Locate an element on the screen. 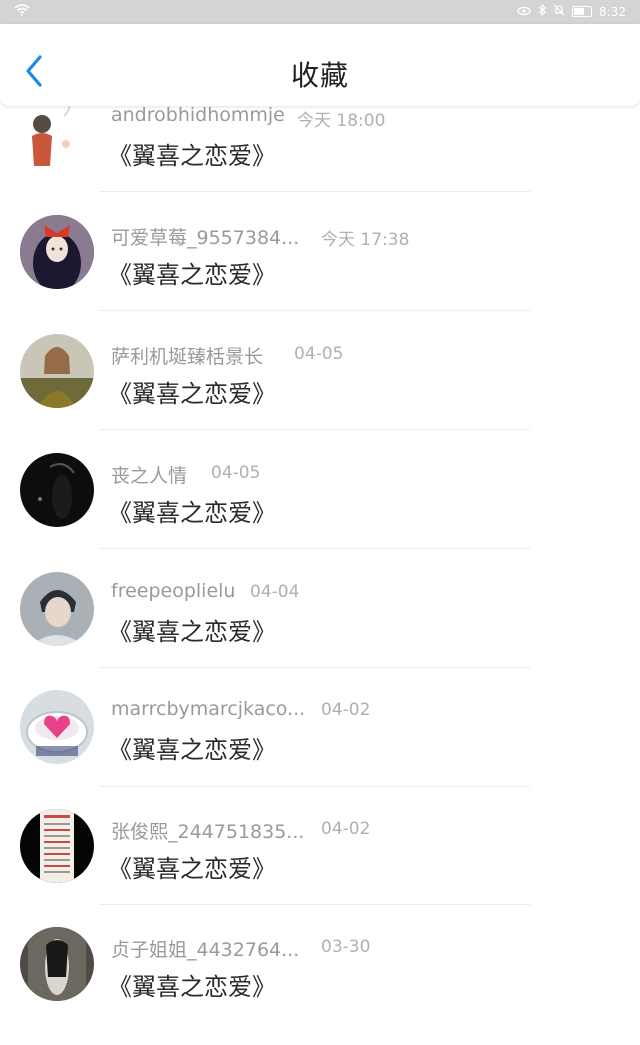 The image size is (640, 1045). user-name: androbhidhommje is located at coordinates (198, 115).